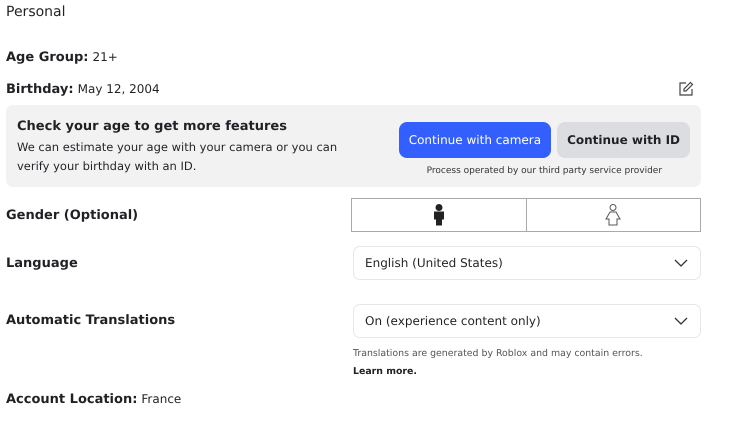  Describe the element at coordinates (475, 140) in the screenshot. I see `camera-button: Continue with camera` at that location.